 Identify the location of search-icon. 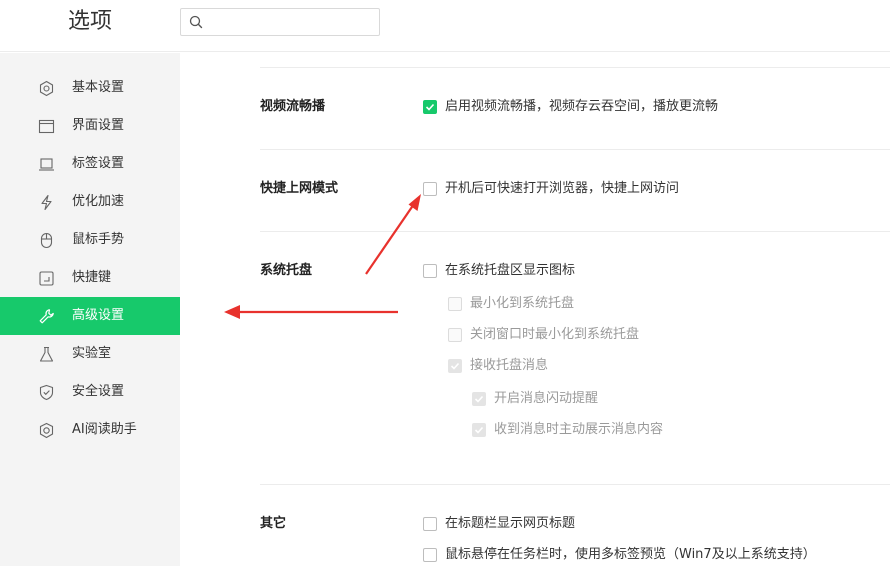
(196, 22).